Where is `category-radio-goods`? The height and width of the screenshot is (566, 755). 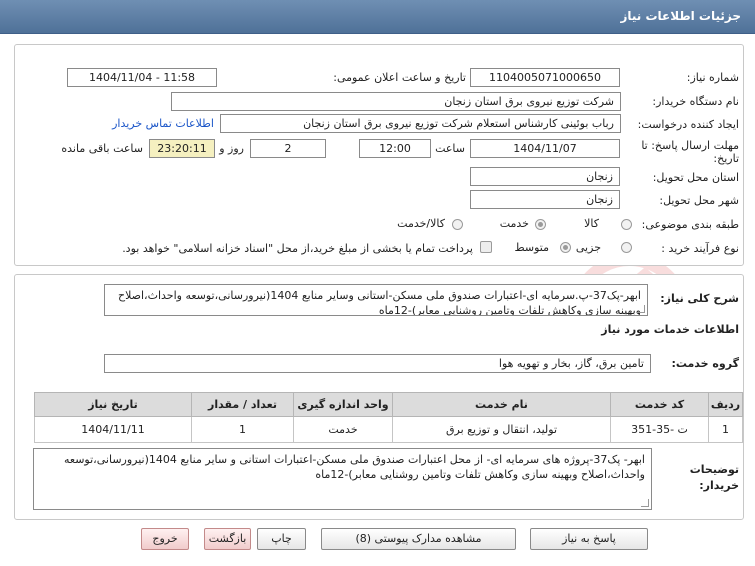 category-radio-goods is located at coordinates (626, 224).